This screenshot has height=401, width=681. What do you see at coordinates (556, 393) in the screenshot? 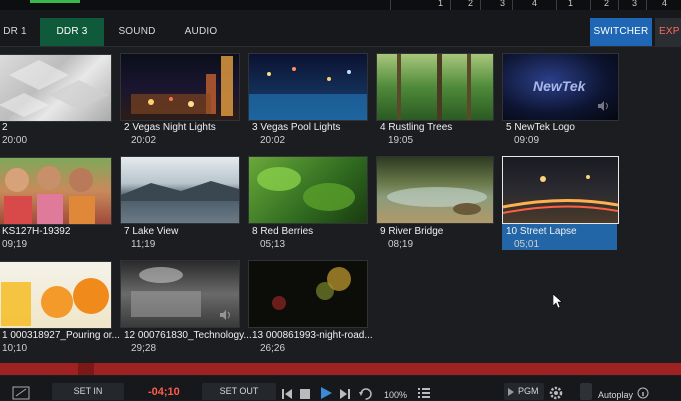
I see `gear-icon` at bounding box center [556, 393].